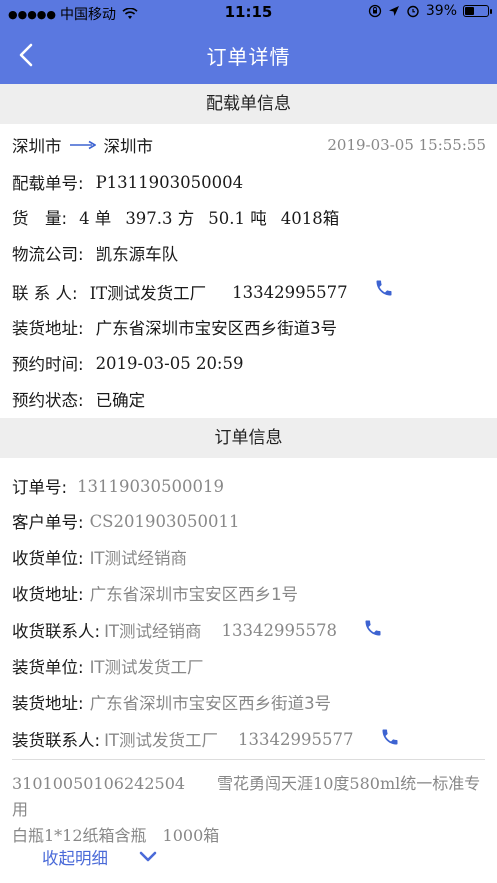 The width and height of the screenshot is (497, 883). I want to click on appoint-time-value: 2019-03-05 20:59, so click(169, 363).